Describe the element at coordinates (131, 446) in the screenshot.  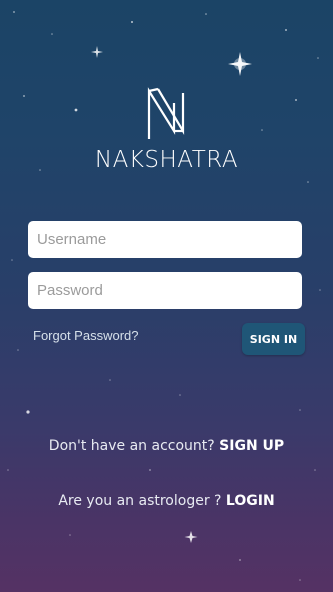
I see `signup-prompt: Don't have an account?` at that location.